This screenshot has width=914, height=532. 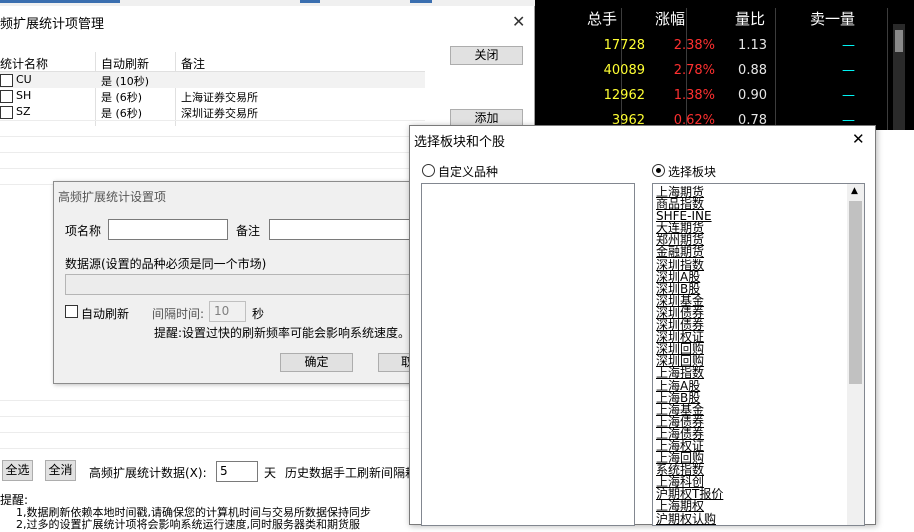 What do you see at coordinates (854, 191) in the screenshot?
I see `scroll-up-icon: ▲` at bounding box center [854, 191].